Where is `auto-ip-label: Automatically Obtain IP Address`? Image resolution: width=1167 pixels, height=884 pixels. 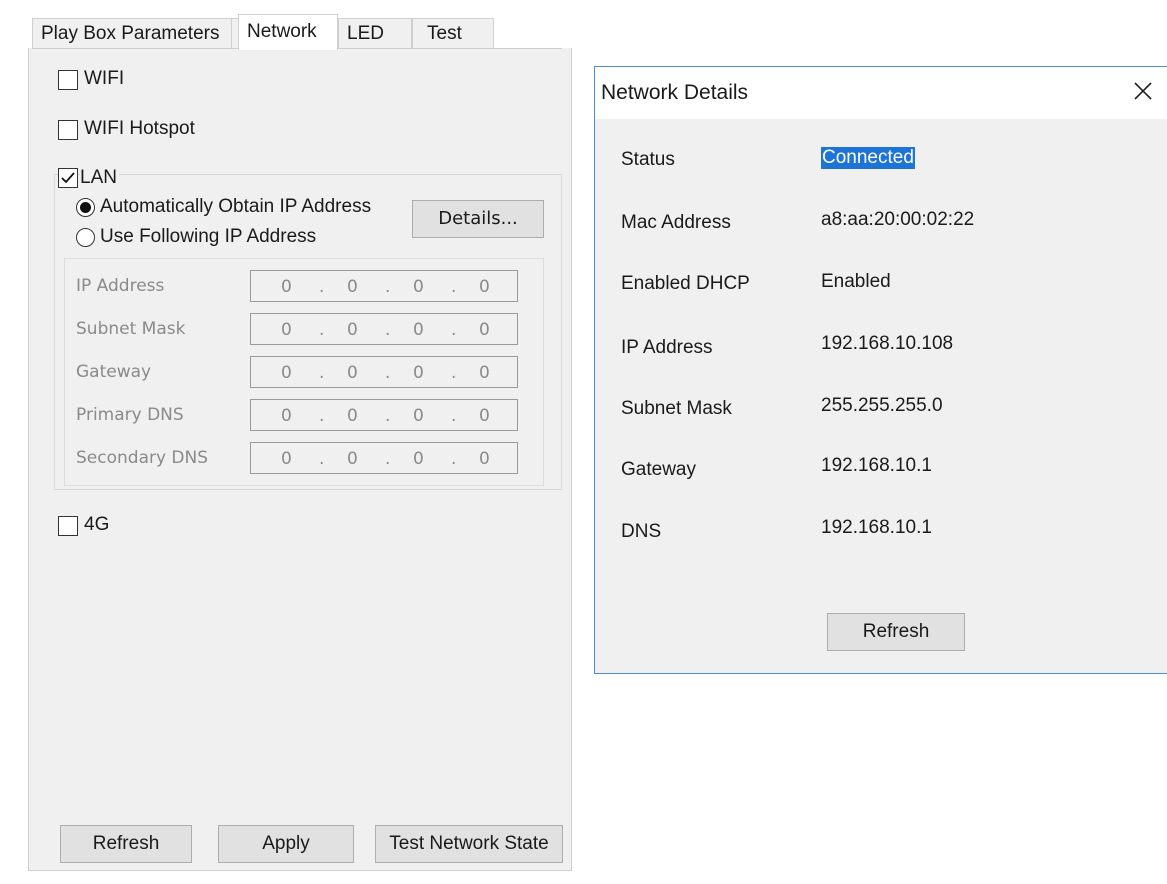 auto-ip-label: Automatically Obtain IP Address is located at coordinates (236, 206).